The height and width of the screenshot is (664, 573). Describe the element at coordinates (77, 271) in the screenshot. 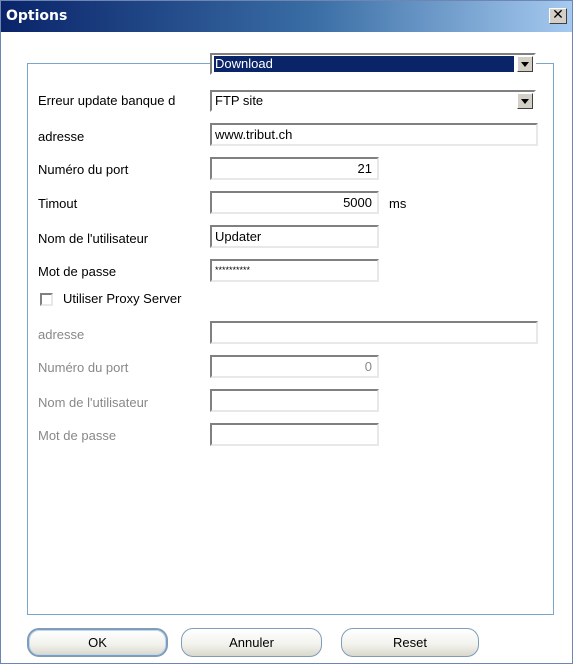

I see `password-label: Mot de passe` at that location.